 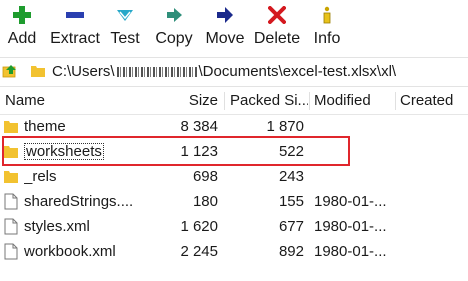 What do you see at coordinates (22, 27) in the screenshot?
I see `add-button: Add` at bounding box center [22, 27].